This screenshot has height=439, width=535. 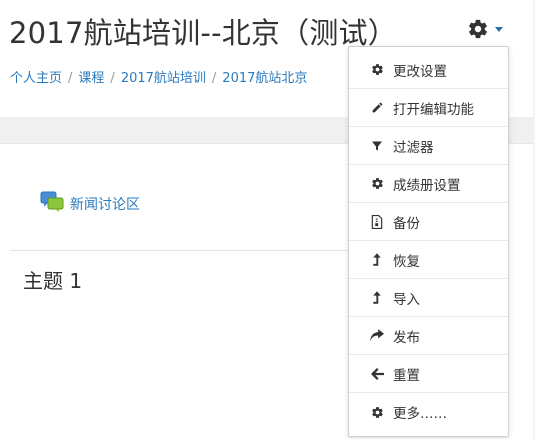 I want to click on page-title: 2017航站培训--北京（测试）, so click(x=203, y=33).